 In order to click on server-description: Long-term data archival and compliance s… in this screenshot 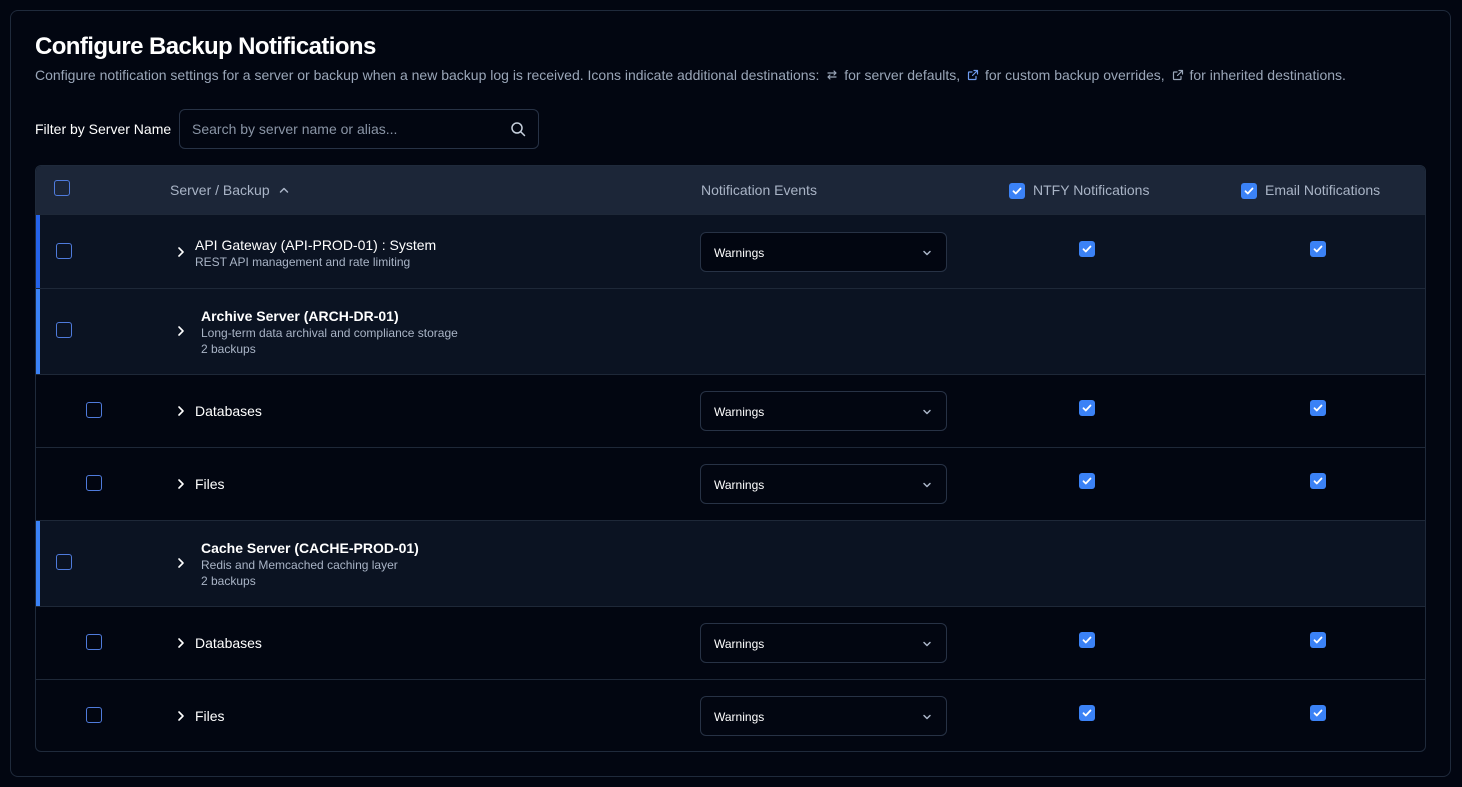, I will do `click(329, 333)`.